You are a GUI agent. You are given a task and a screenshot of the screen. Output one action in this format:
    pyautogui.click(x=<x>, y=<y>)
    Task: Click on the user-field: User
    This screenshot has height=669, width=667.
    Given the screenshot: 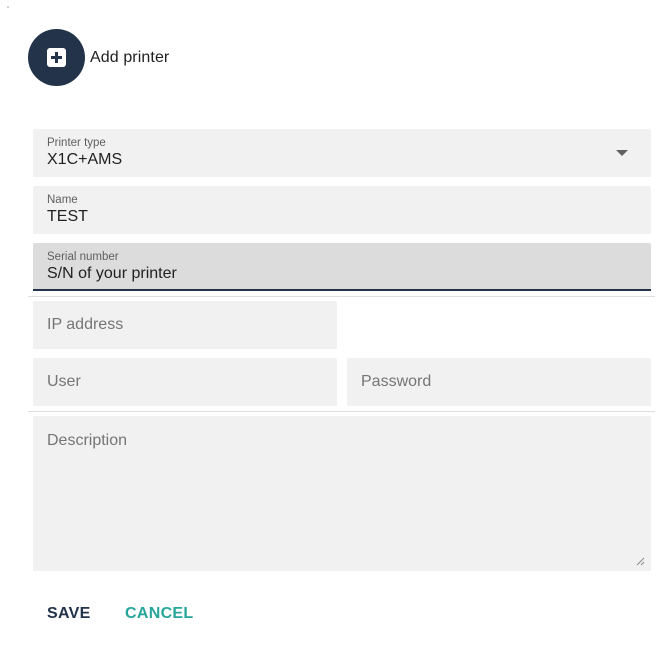 What is the action you would take?
    pyautogui.click(x=185, y=382)
    